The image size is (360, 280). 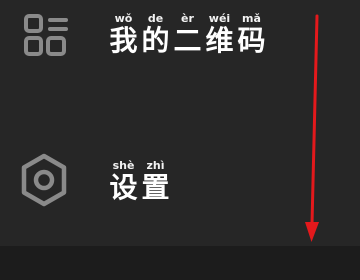 I want to click on label-char: èr 二, so click(x=187, y=35).